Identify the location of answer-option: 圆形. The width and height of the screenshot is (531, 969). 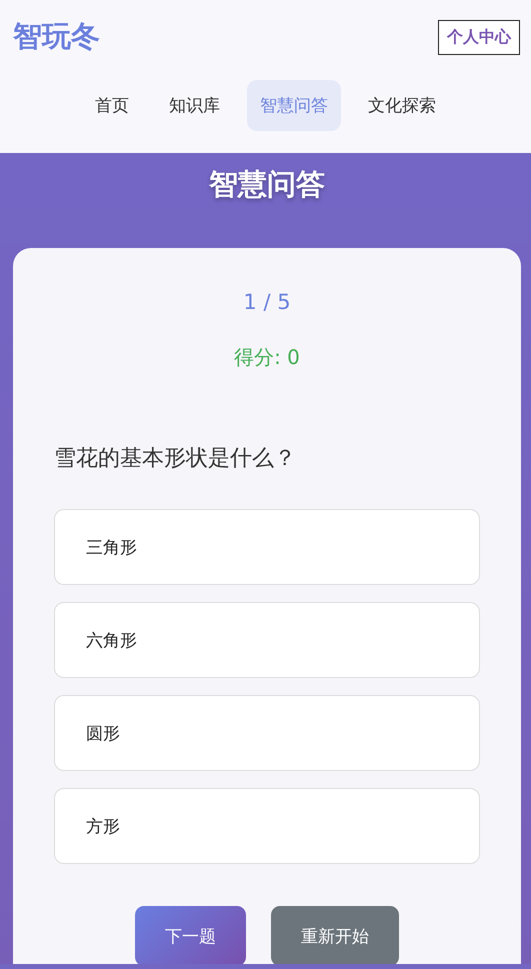
(267, 733).